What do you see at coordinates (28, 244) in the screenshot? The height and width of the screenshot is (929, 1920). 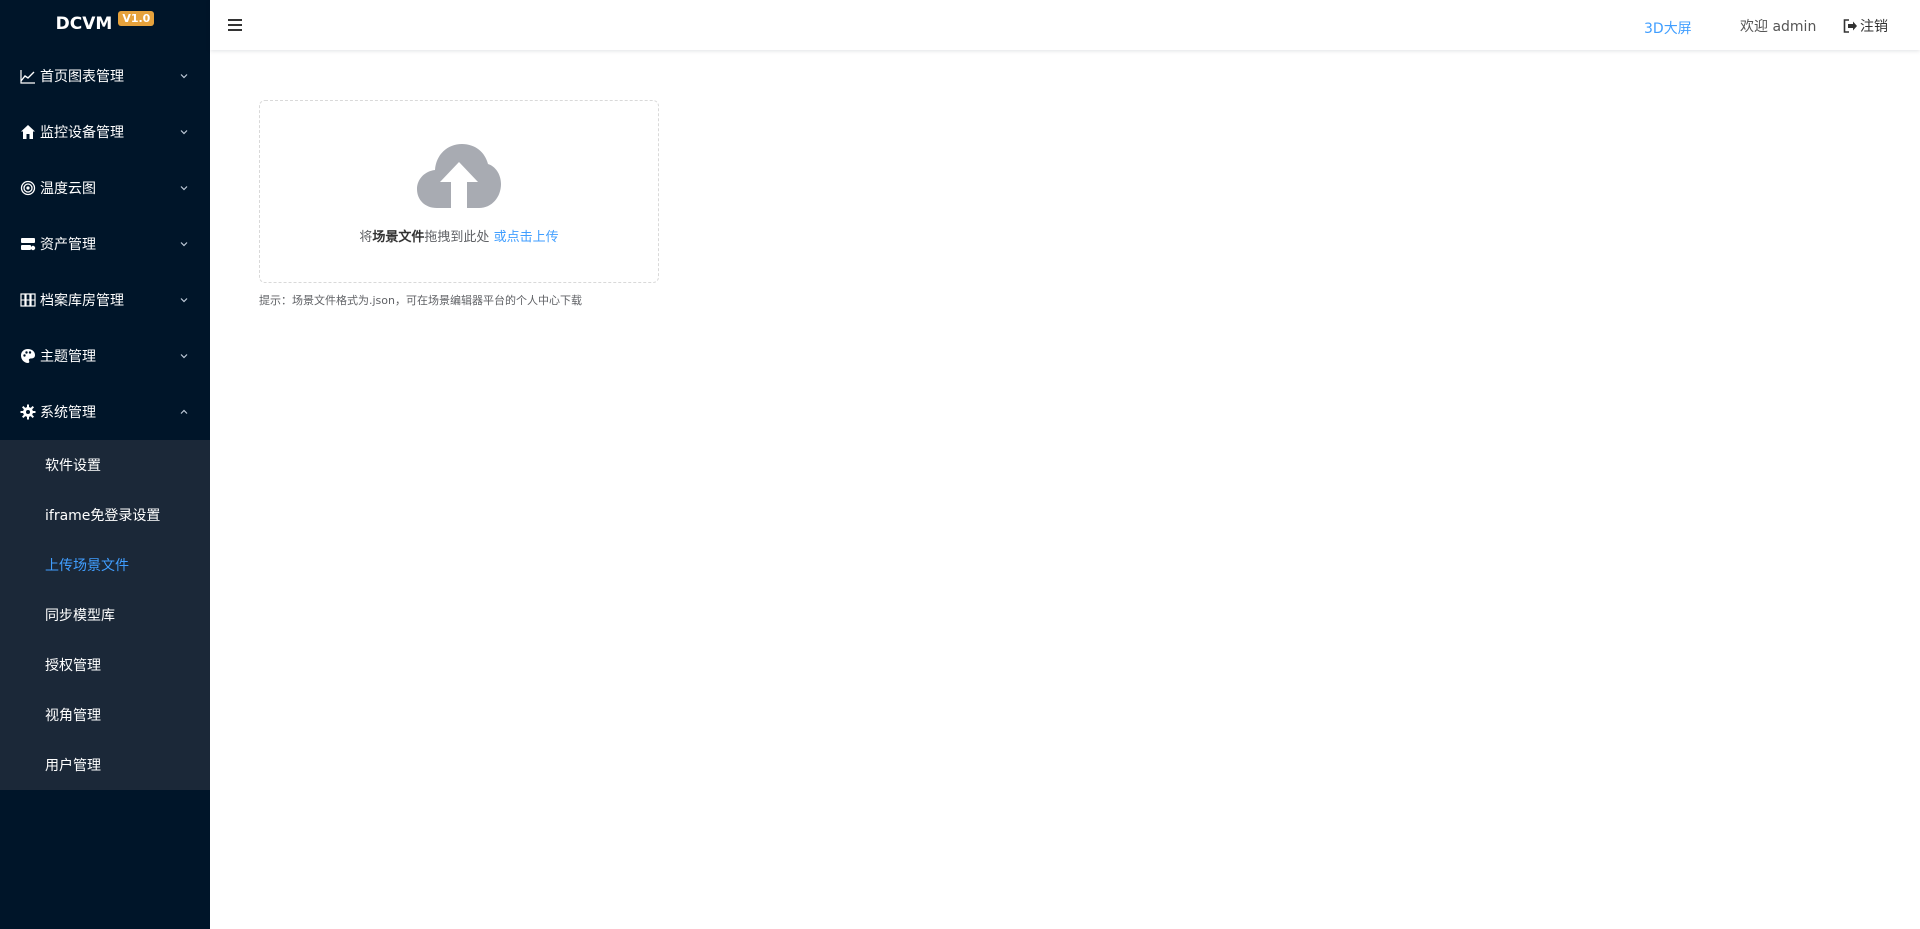 I see `server-icon` at bounding box center [28, 244].